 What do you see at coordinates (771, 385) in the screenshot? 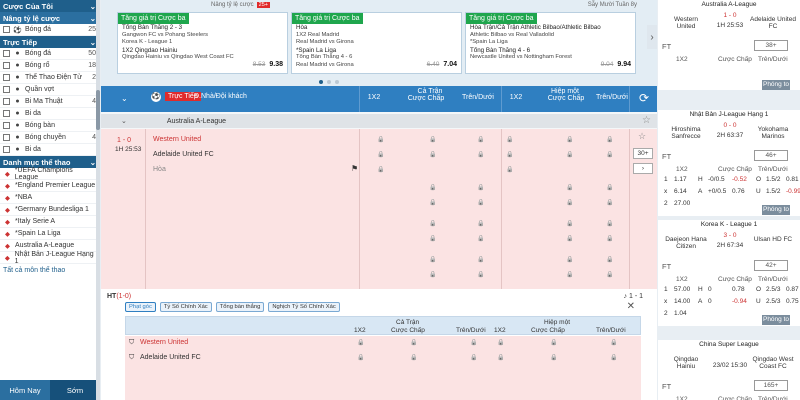
I see `mini-more-button: 165+` at bounding box center [771, 385].